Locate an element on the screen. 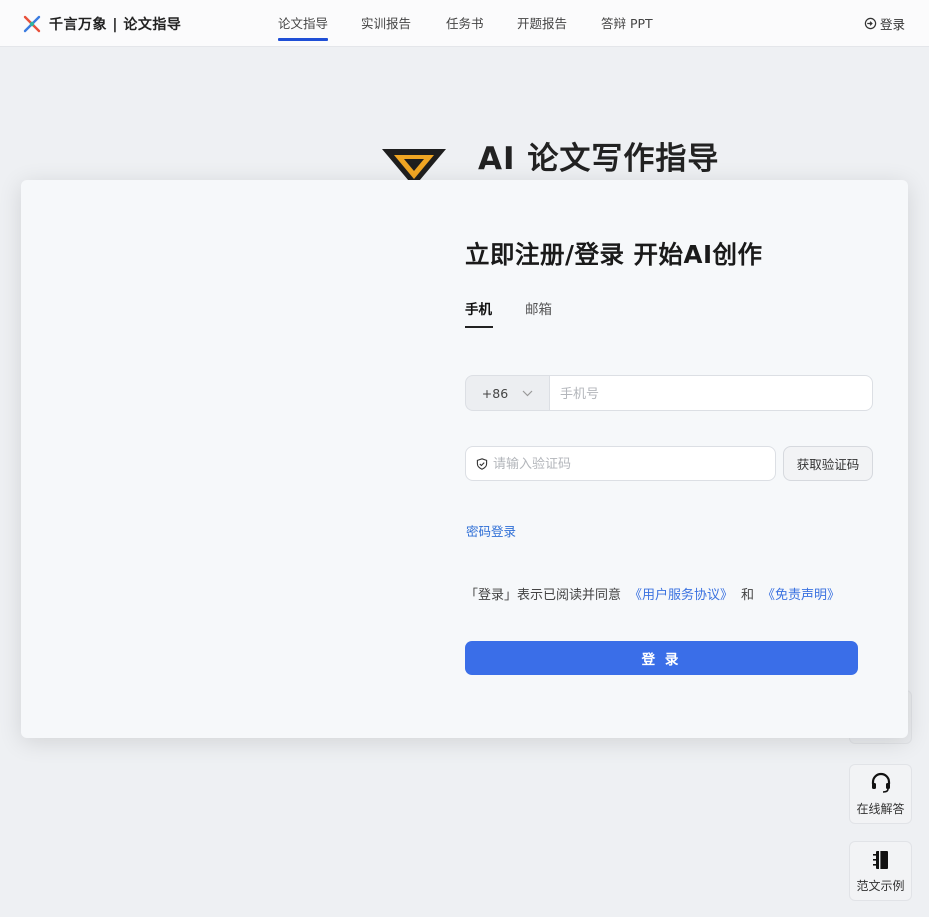  nav-item-assignment: 任务书 is located at coordinates (465, 22).